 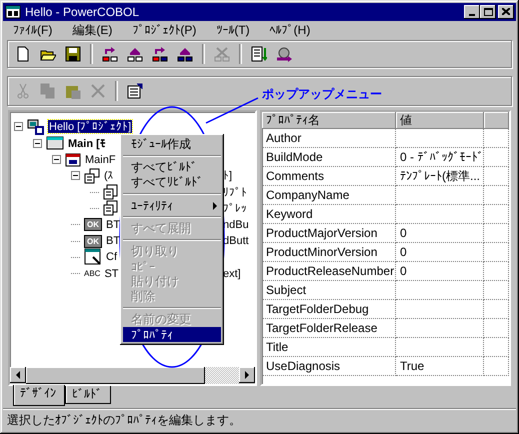 I want to click on app-icon, so click(x=13, y=12).